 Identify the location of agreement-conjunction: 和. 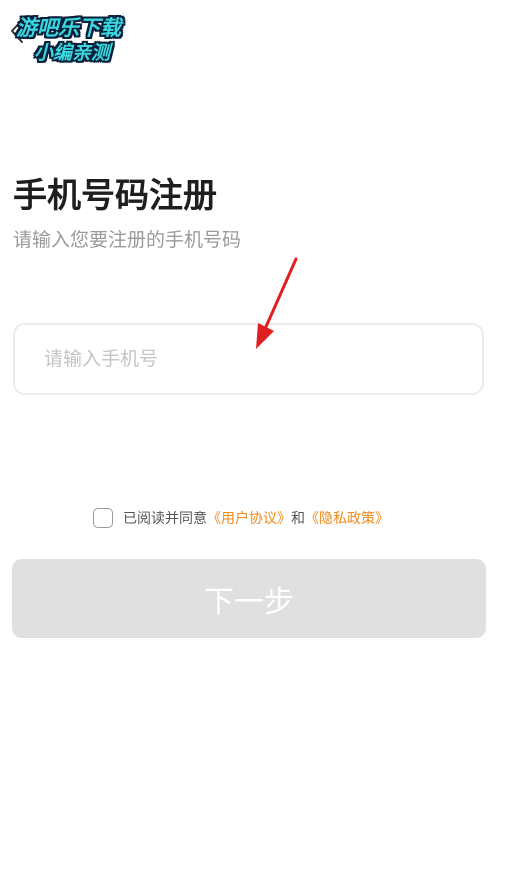
(298, 519).